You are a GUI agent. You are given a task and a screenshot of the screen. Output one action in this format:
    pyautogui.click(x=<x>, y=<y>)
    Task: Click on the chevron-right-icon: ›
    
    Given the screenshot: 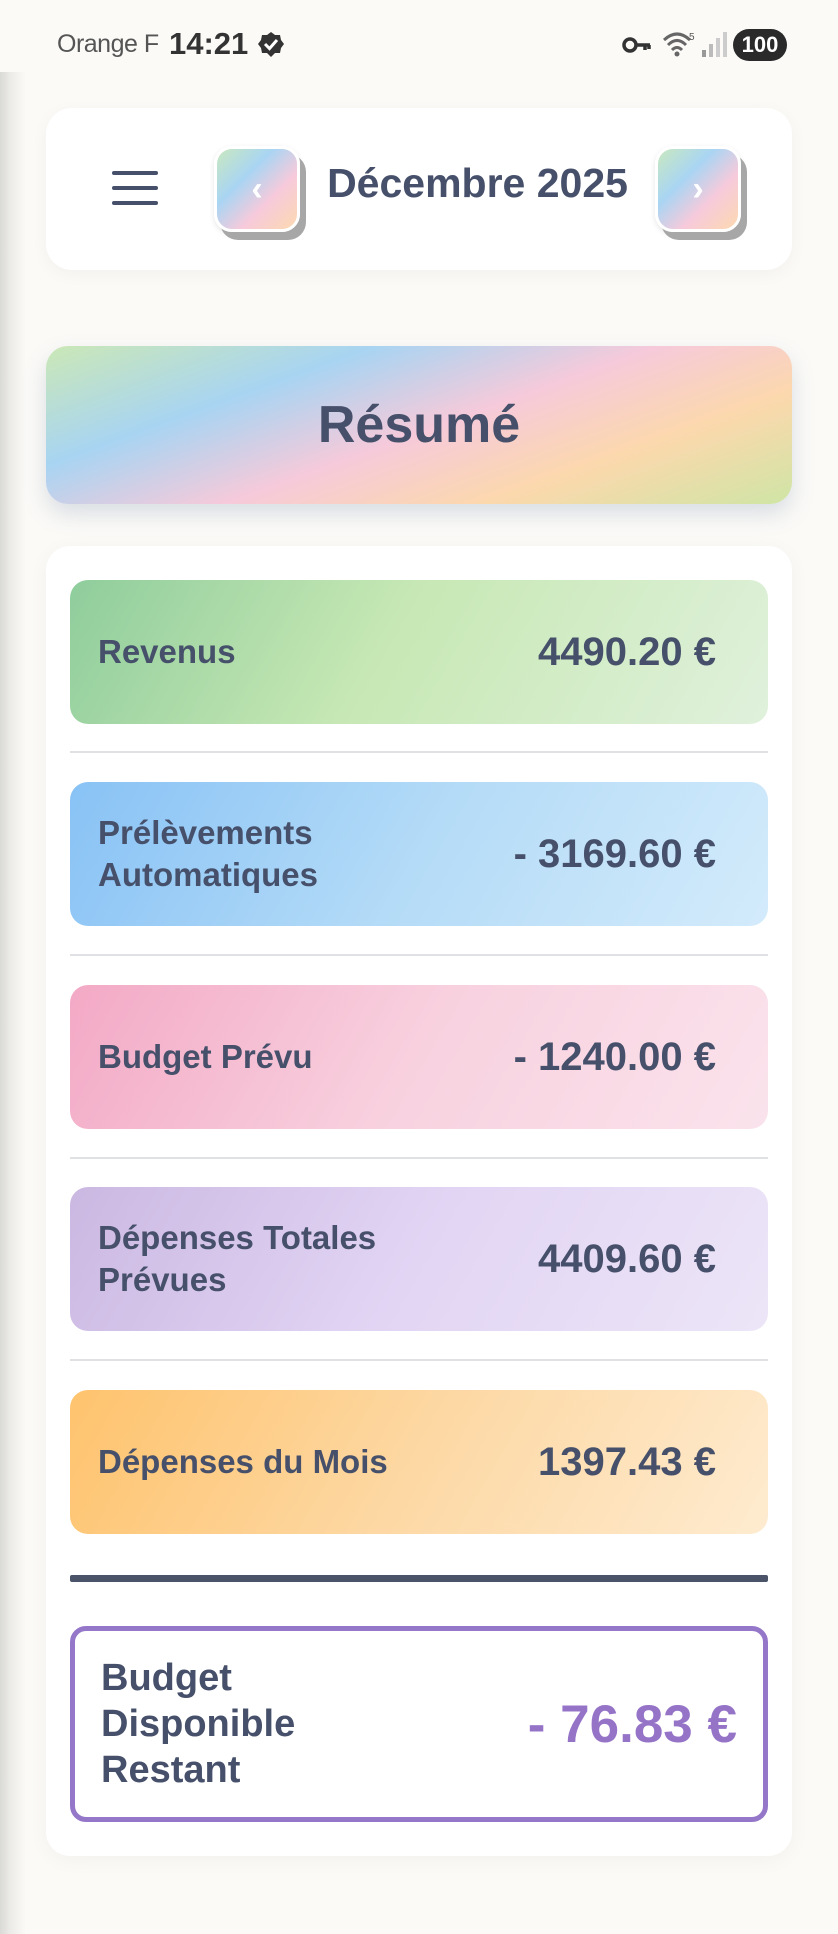 What is the action you would take?
    pyautogui.click(x=698, y=188)
    